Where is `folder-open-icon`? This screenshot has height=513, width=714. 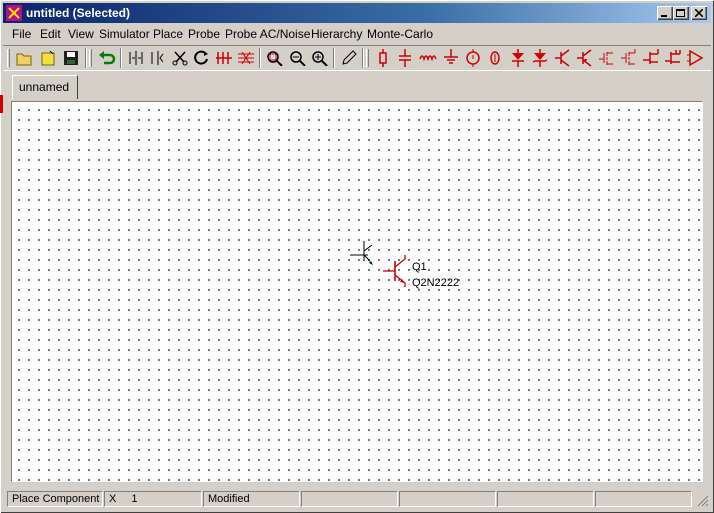 folder-open-icon is located at coordinates (24, 59).